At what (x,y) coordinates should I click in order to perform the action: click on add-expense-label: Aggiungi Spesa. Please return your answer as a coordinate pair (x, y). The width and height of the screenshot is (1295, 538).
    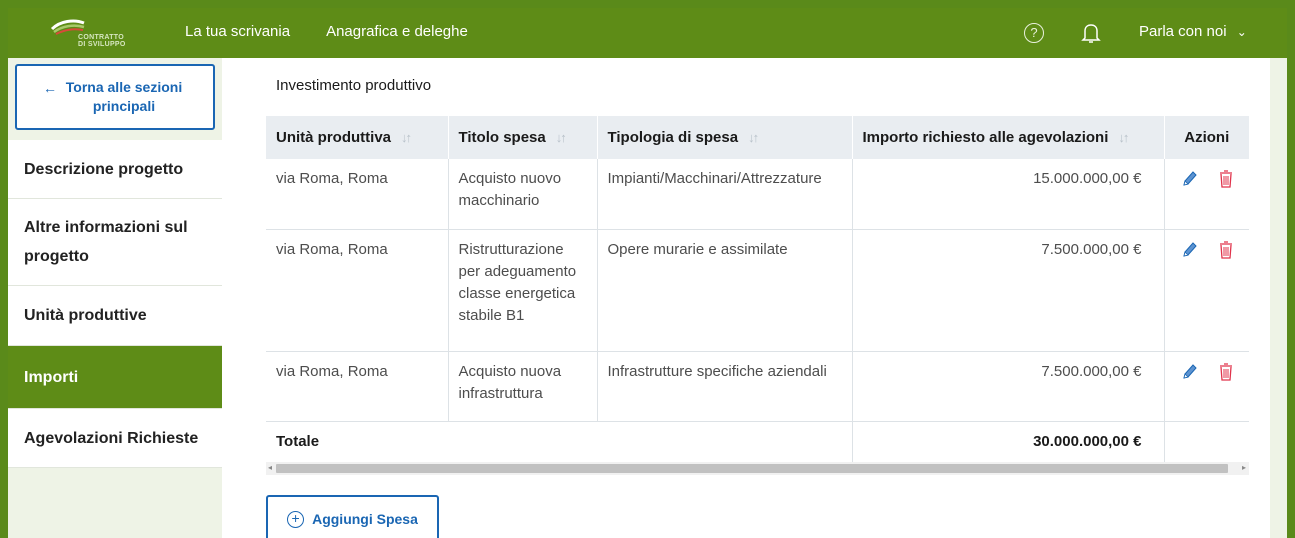
    Looking at the image, I should click on (365, 519).